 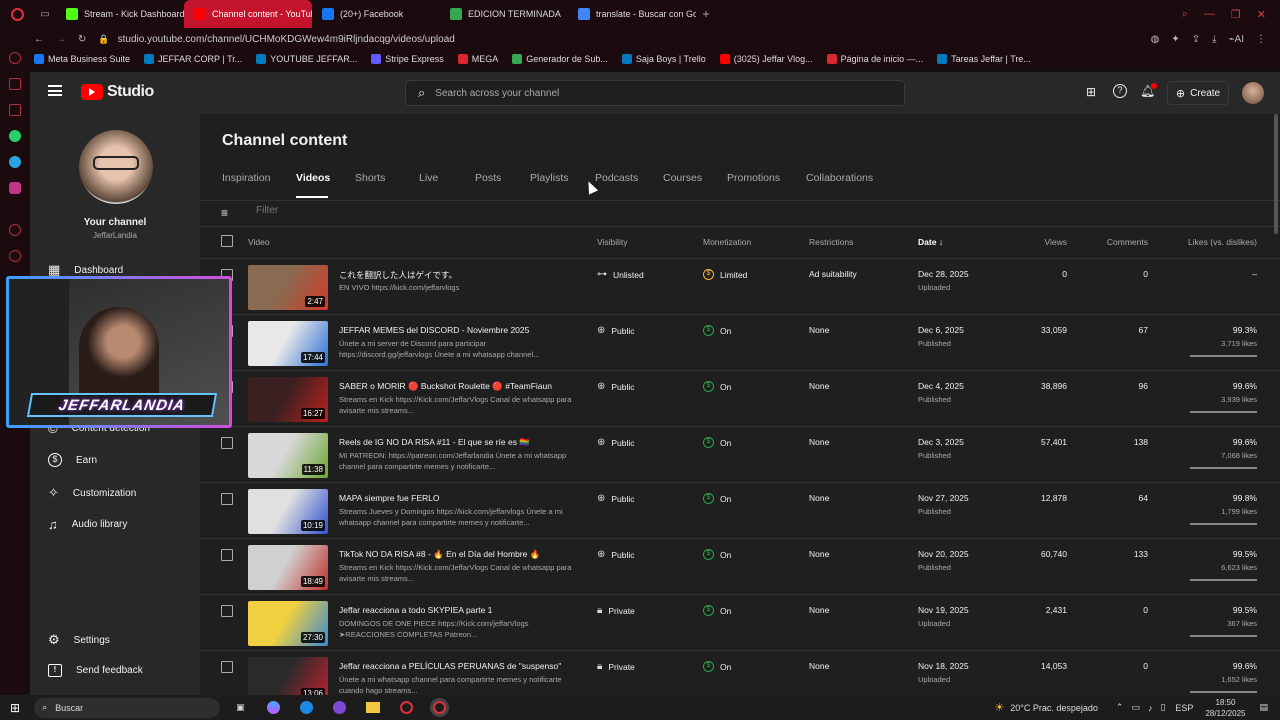 What do you see at coordinates (227, 241) in the screenshot?
I see `select-all-checkbox` at bounding box center [227, 241].